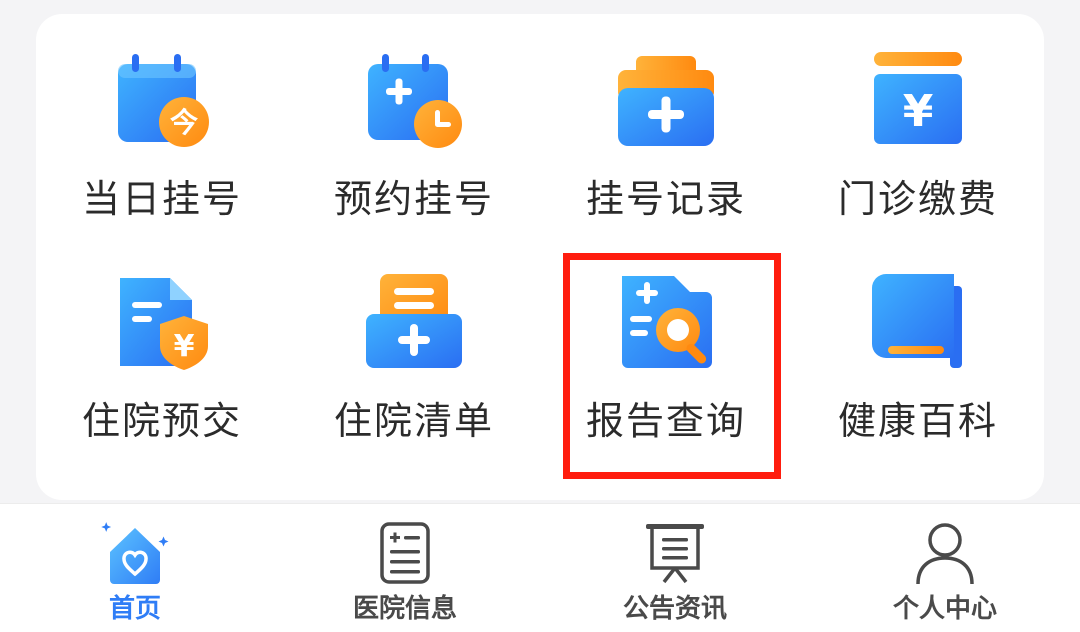  I want to click on tab-profile: 个人中心, so click(945, 568).